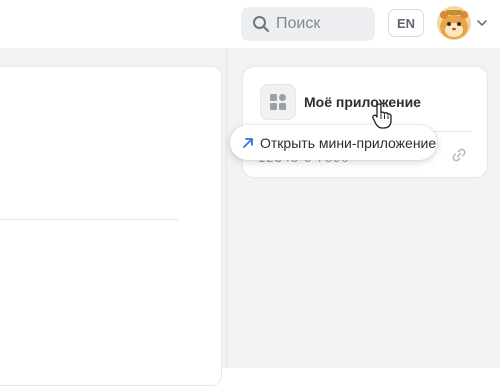 The image size is (500, 386). Describe the element at coordinates (226, 208) in the screenshot. I see `panel-separator` at that location.